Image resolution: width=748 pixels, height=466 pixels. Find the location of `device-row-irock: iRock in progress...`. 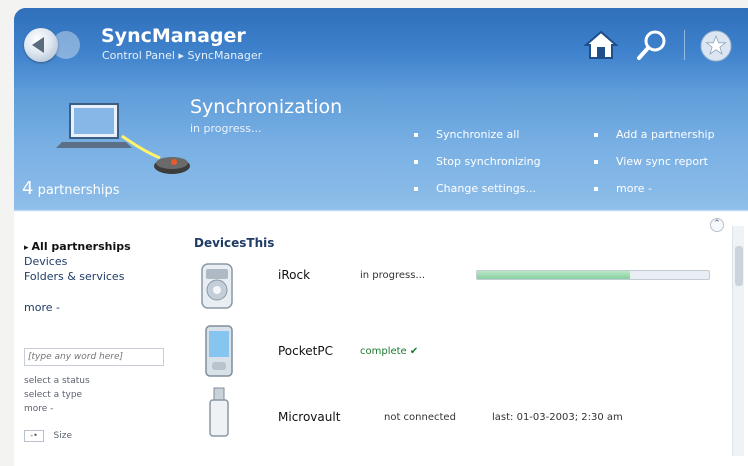

device-row-irock: iRock in progress... is located at coordinates (464, 288).